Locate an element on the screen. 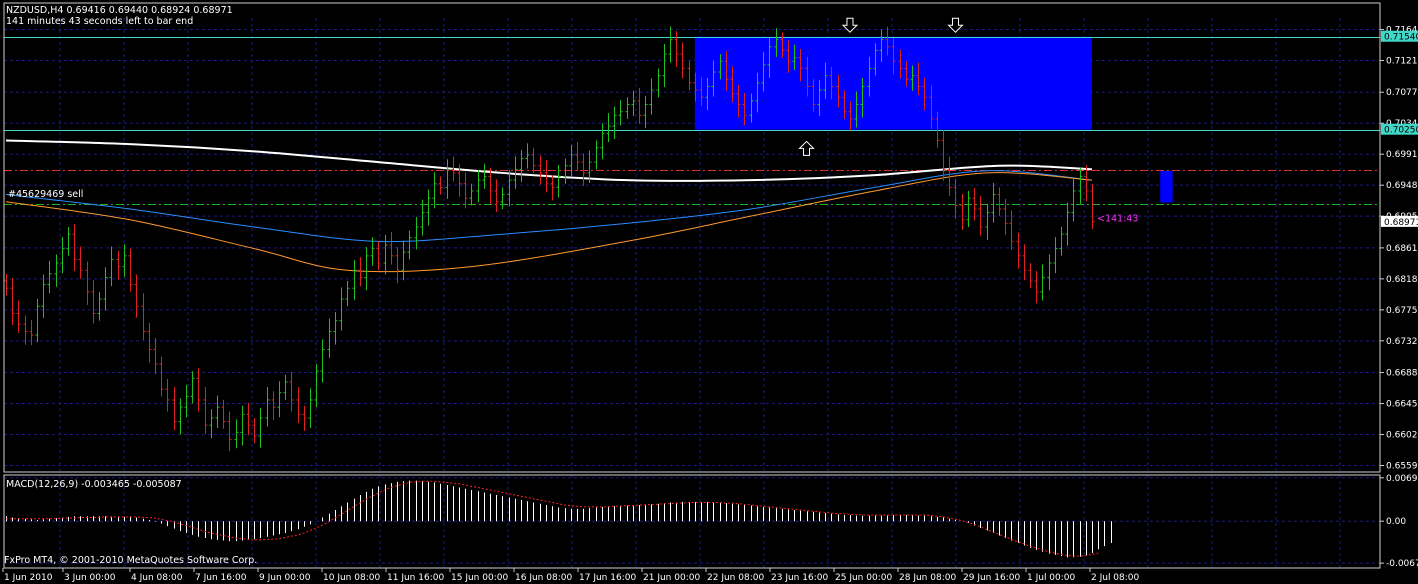 This screenshot has height=584, width=1418. y-tick-label: 0.67320 is located at coordinates (1402, 342).